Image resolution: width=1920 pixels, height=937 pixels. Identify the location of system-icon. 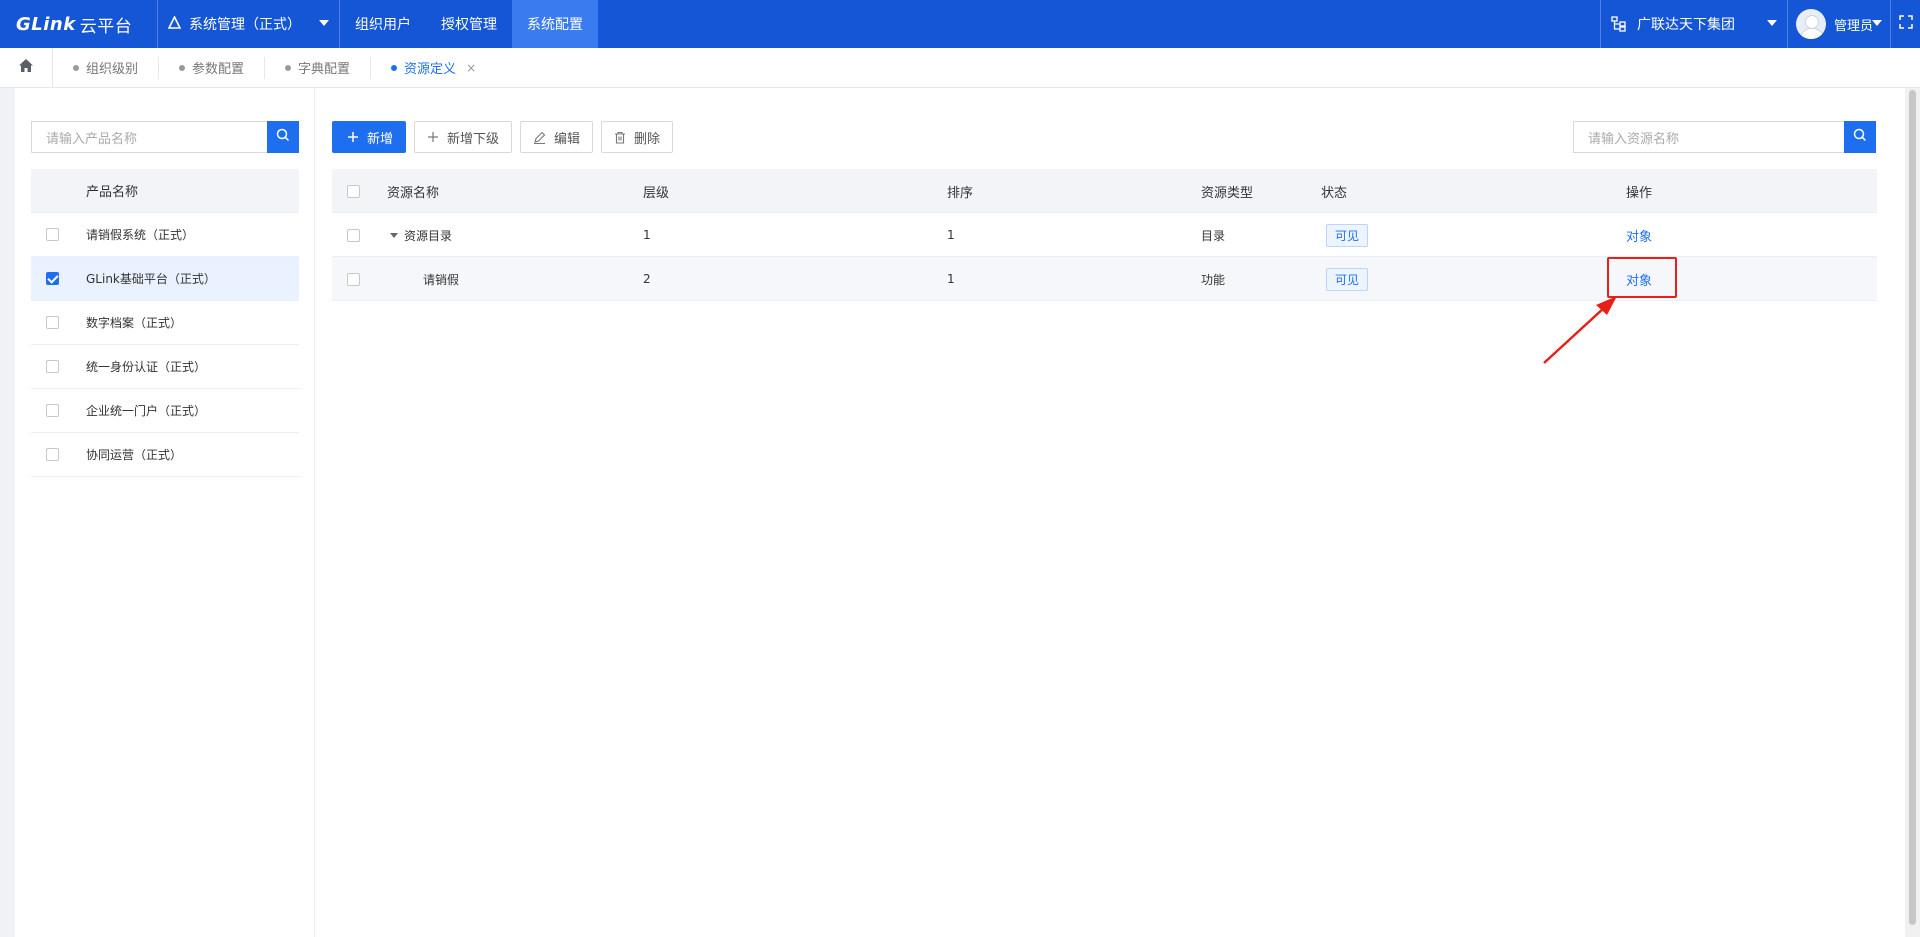
(174, 24).